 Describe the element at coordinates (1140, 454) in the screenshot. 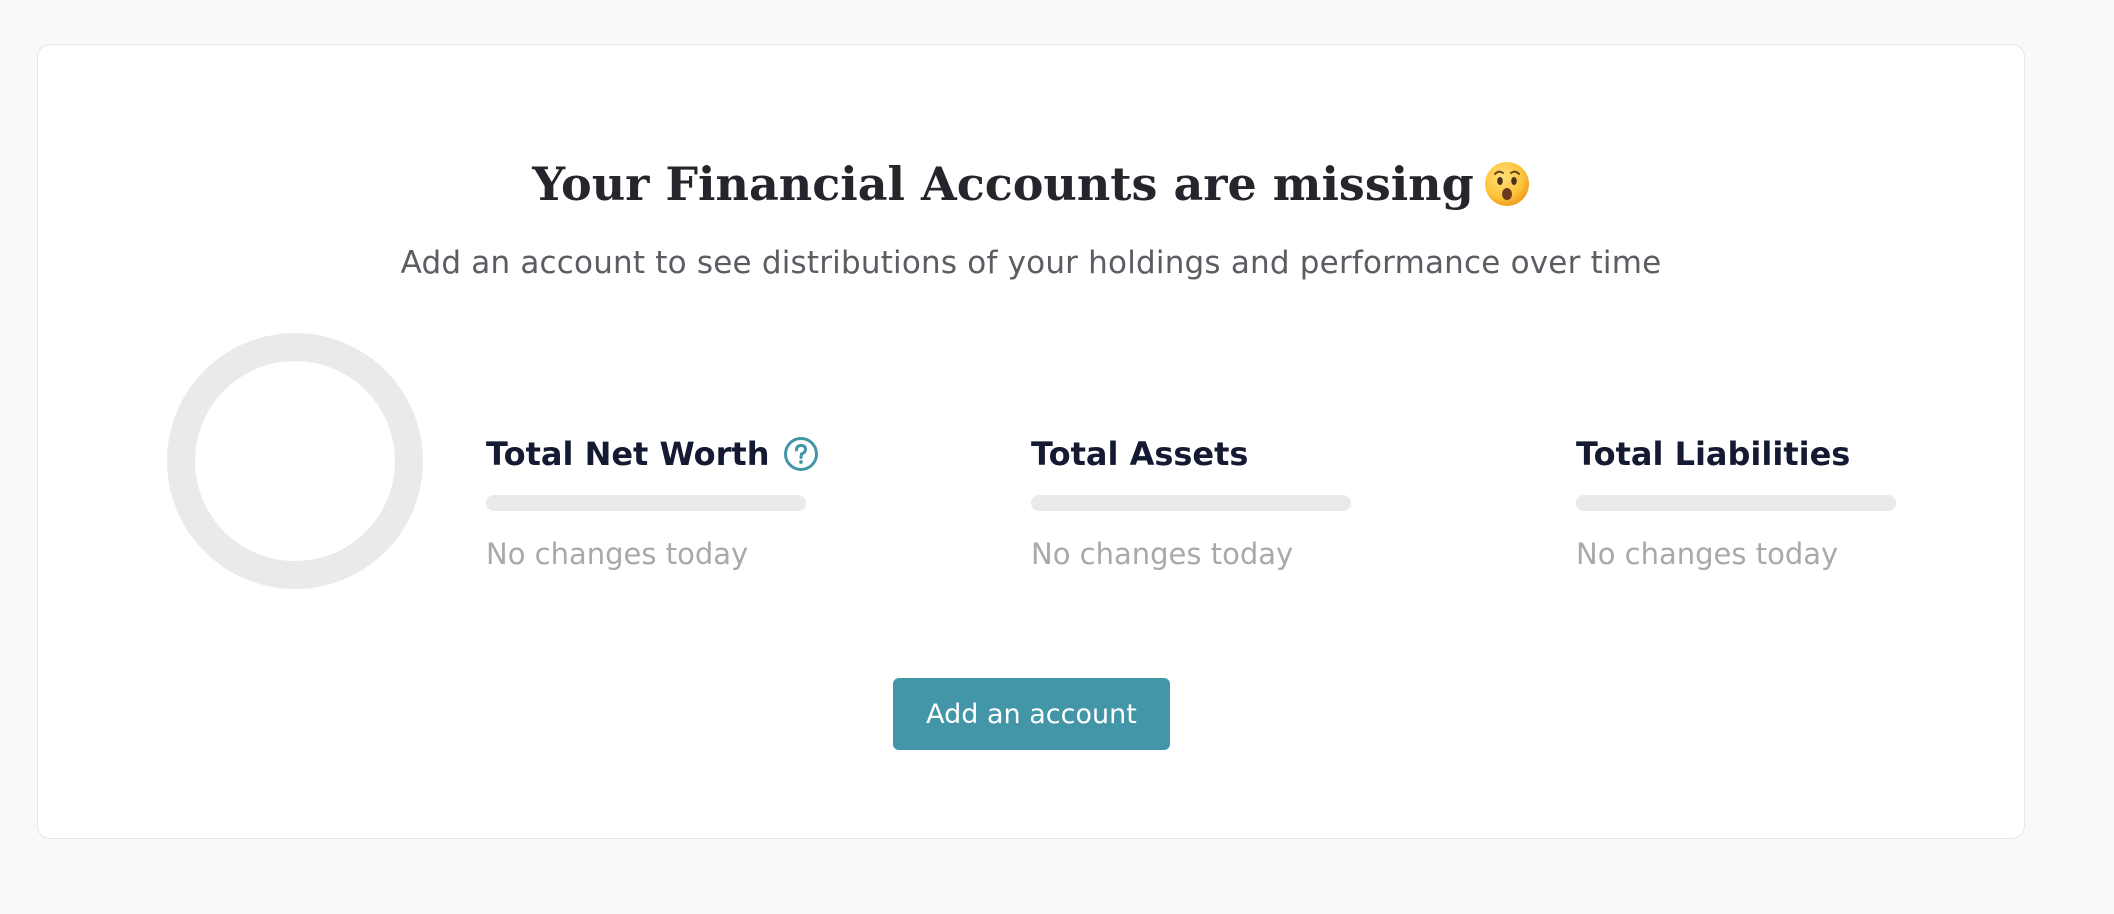

I see `stat-label: Total Assets` at that location.